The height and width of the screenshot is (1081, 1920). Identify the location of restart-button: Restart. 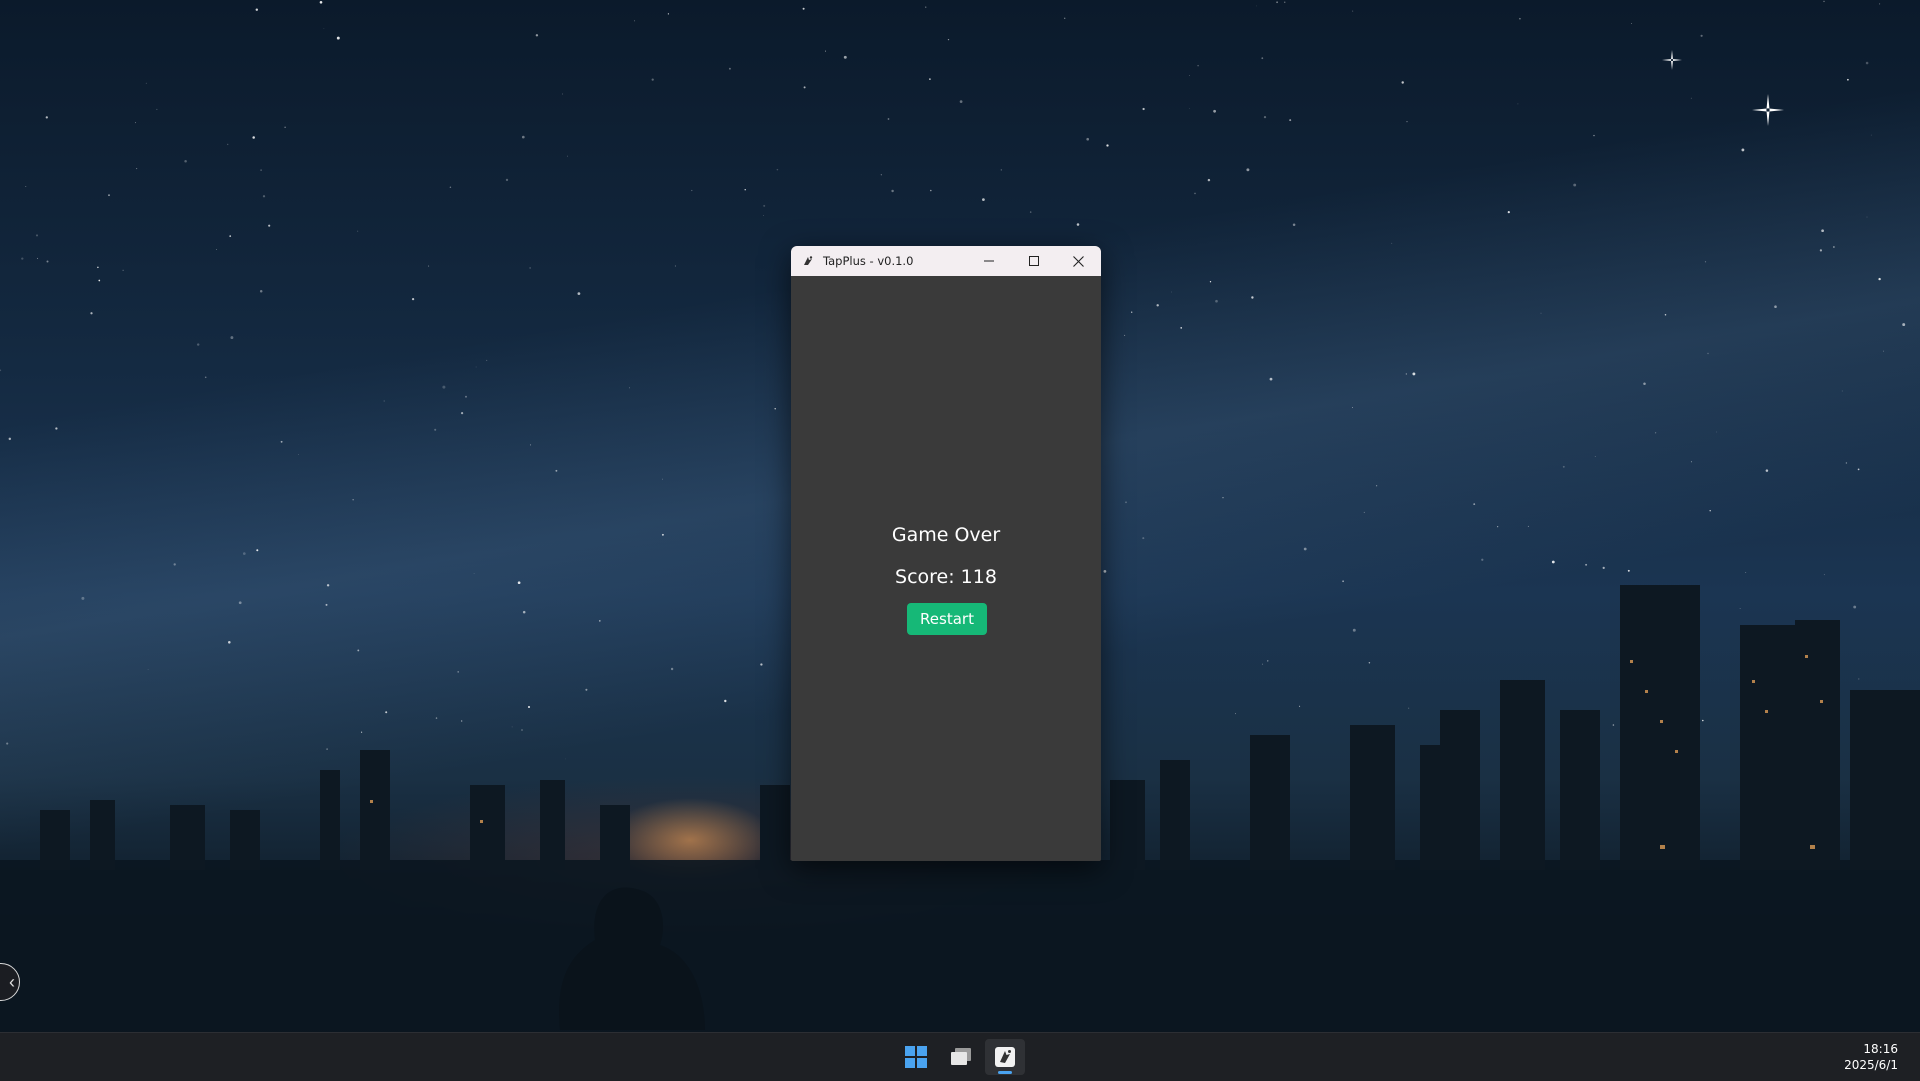
(947, 619).